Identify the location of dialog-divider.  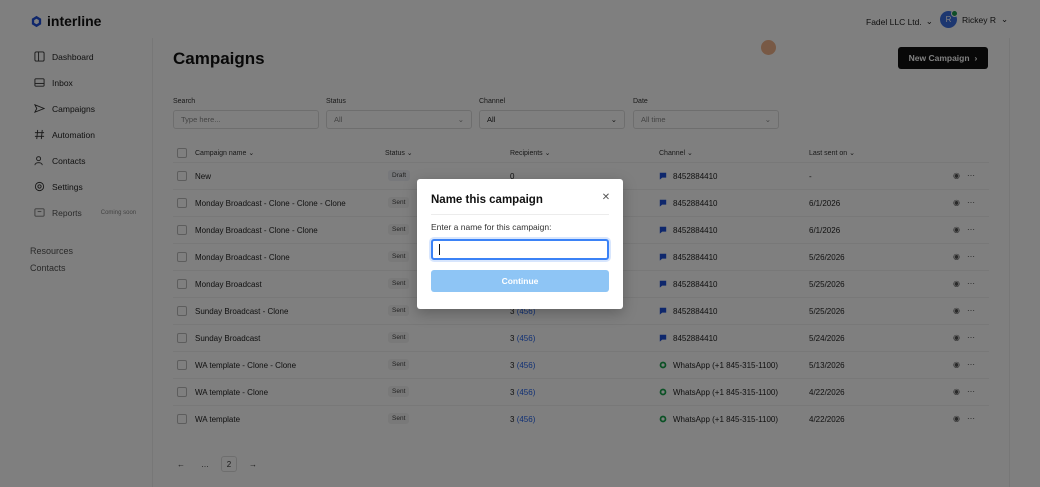
(520, 214).